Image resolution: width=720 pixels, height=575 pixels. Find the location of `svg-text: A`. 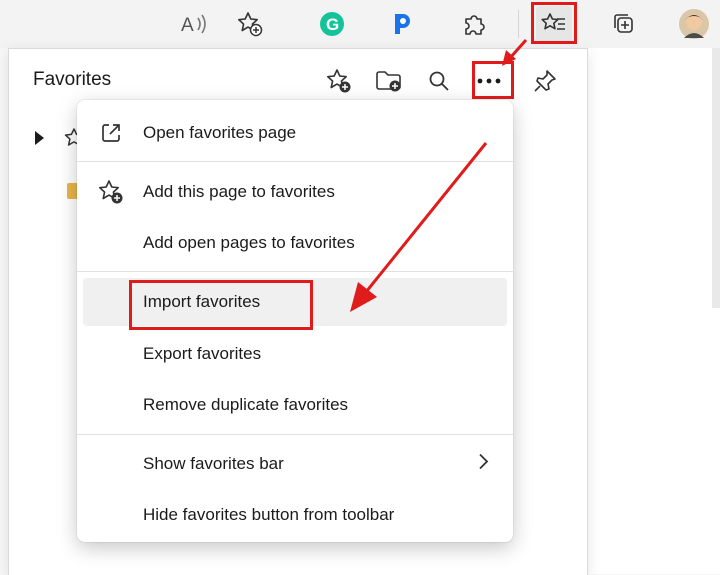

svg-text: A is located at coordinates (187, 25).